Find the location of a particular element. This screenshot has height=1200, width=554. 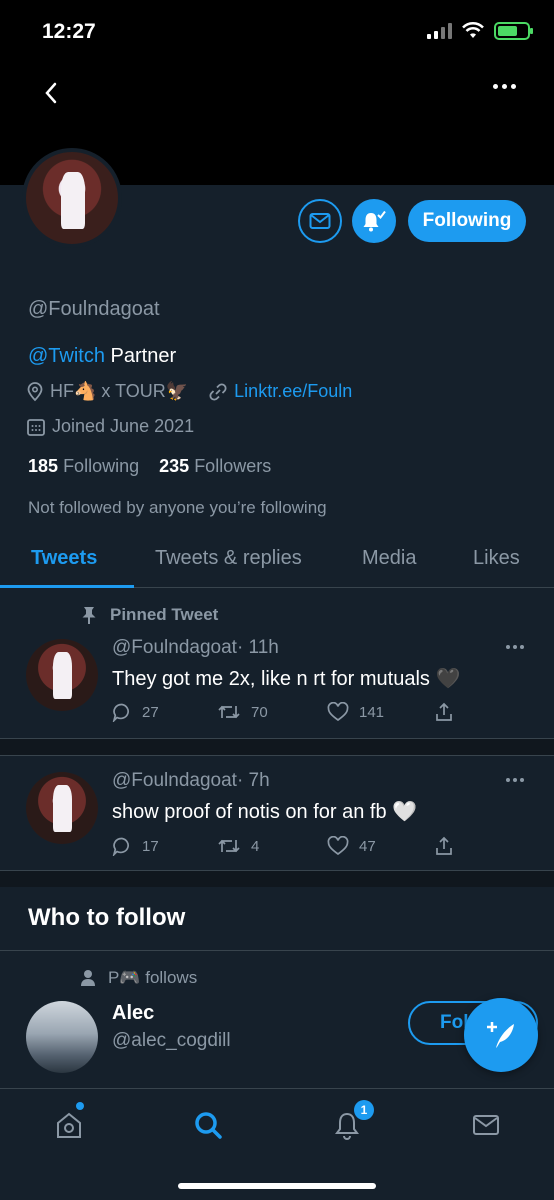

profile-handle: @Foulndagoat is located at coordinates (94, 309).